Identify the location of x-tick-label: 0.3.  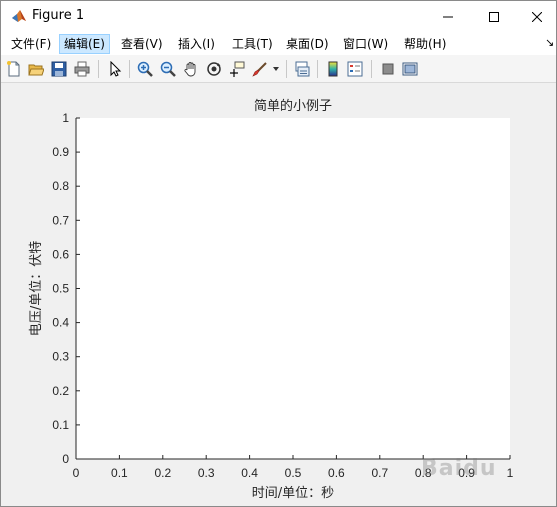
(206, 473).